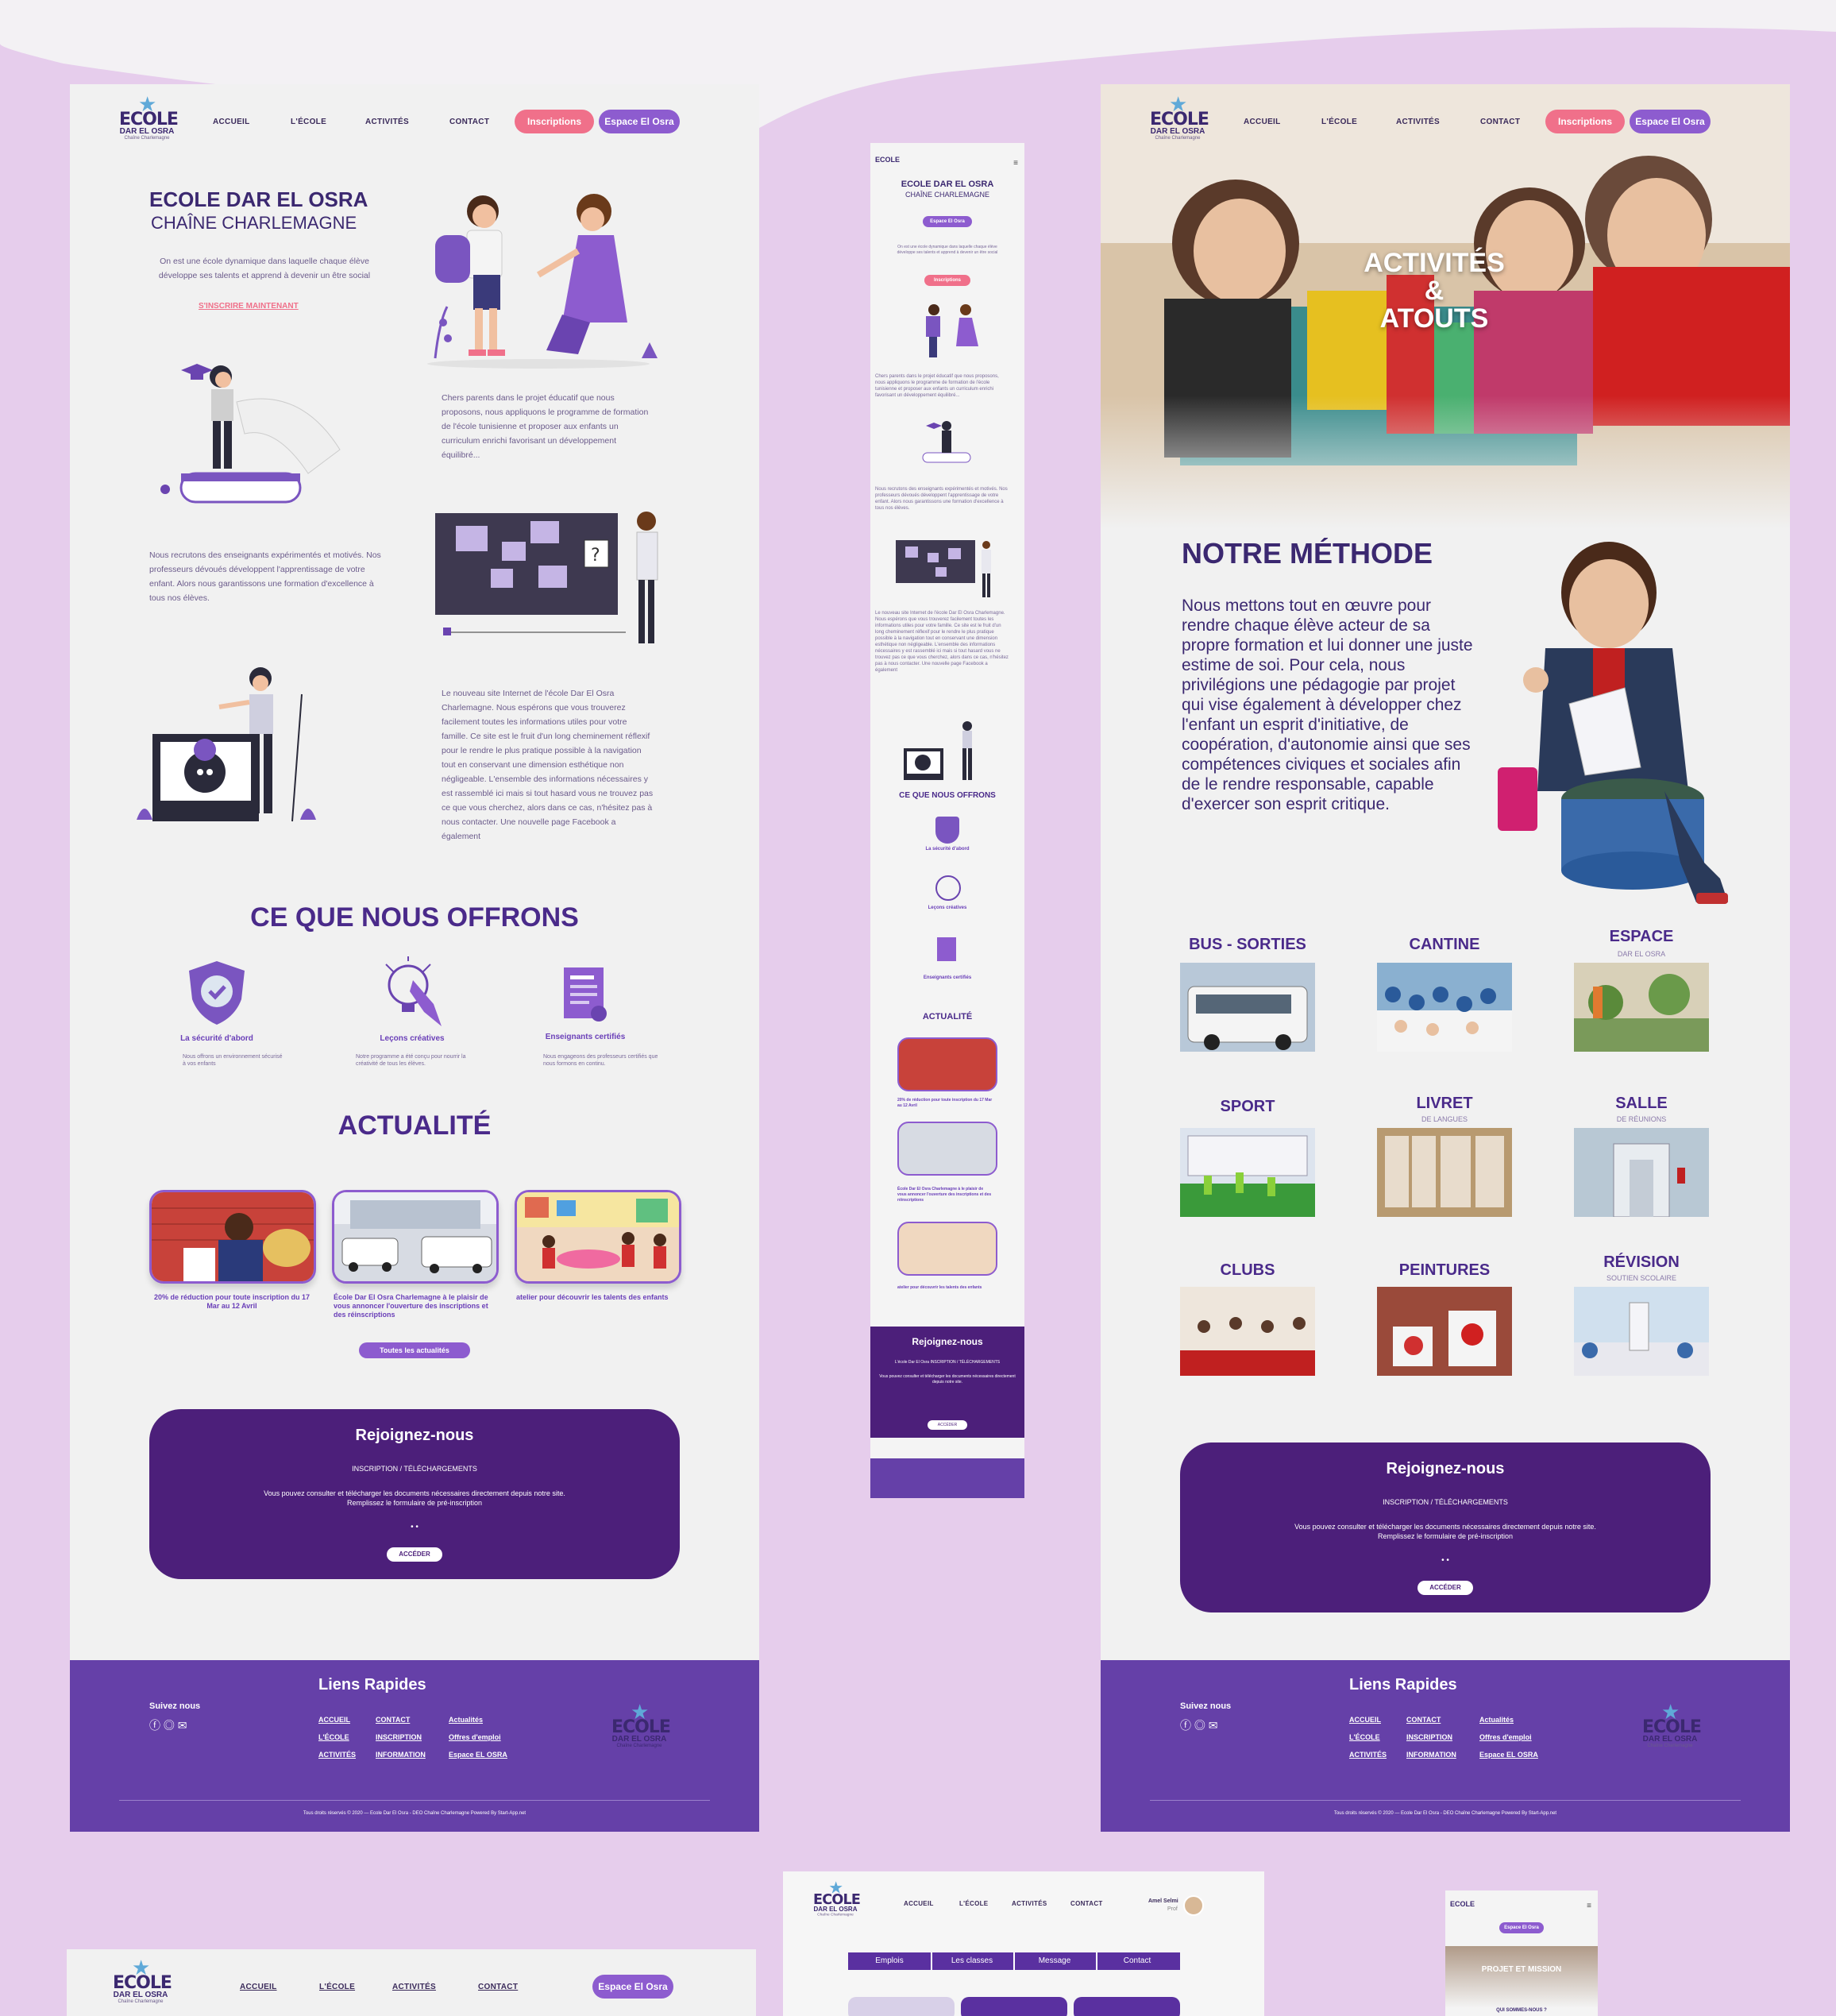 This screenshot has height=2016, width=1836. I want to click on cantine-photo, so click(1444, 1008).